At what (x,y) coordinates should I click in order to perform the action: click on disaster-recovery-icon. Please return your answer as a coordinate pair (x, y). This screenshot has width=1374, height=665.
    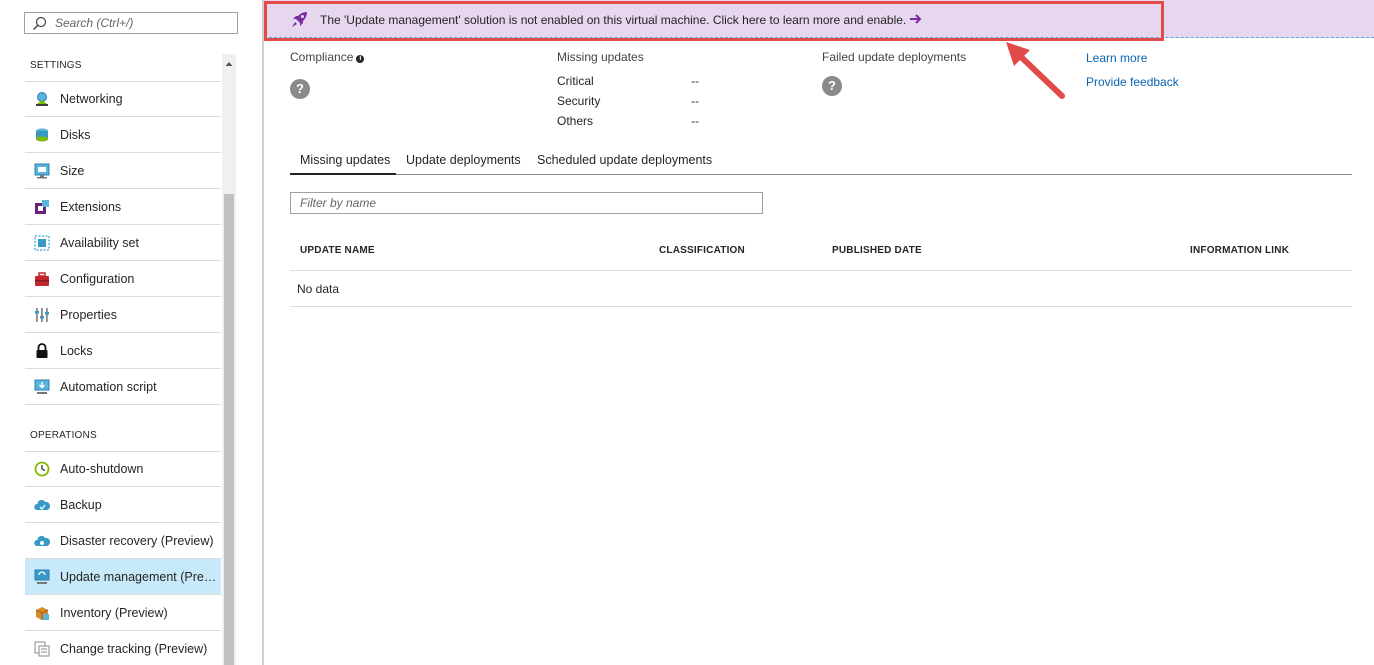
    Looking at the image, I should click on (42, 540).